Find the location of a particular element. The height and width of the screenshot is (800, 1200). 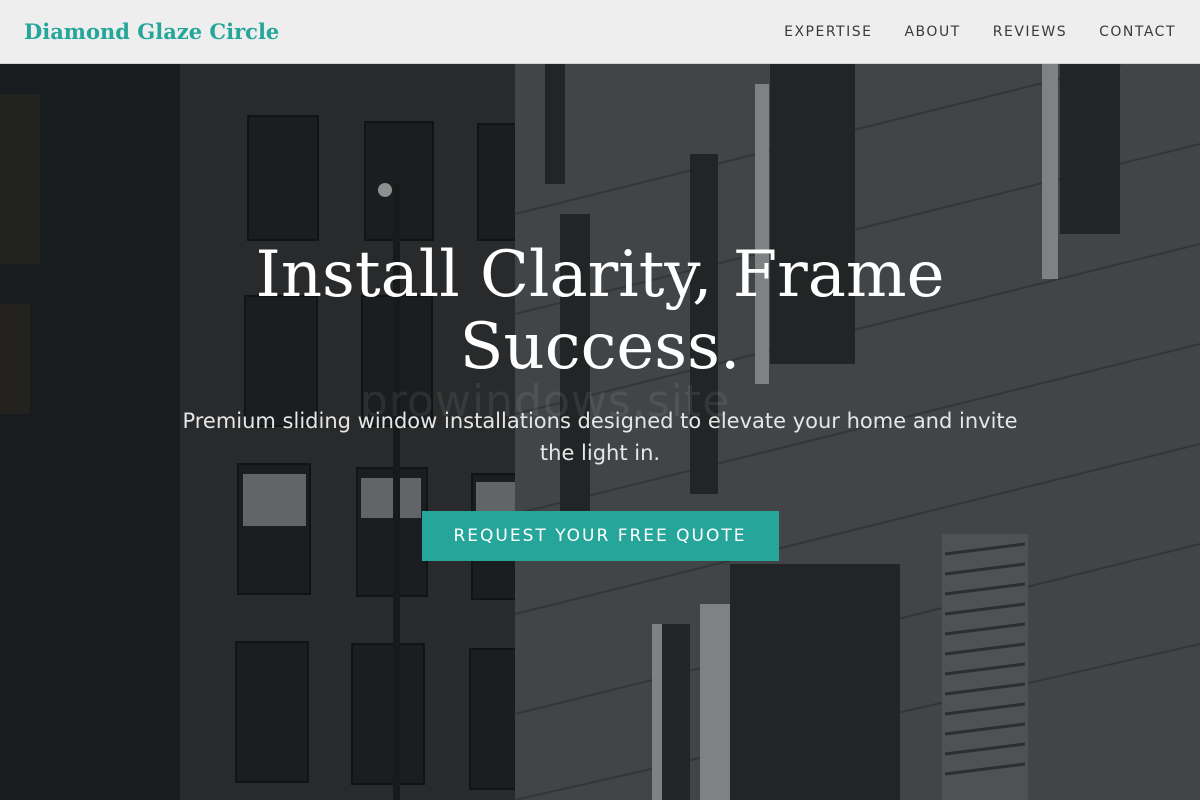

request-quote-button: REQUEST YOUR FREE QUOTE is located at coordinates (600, 536).